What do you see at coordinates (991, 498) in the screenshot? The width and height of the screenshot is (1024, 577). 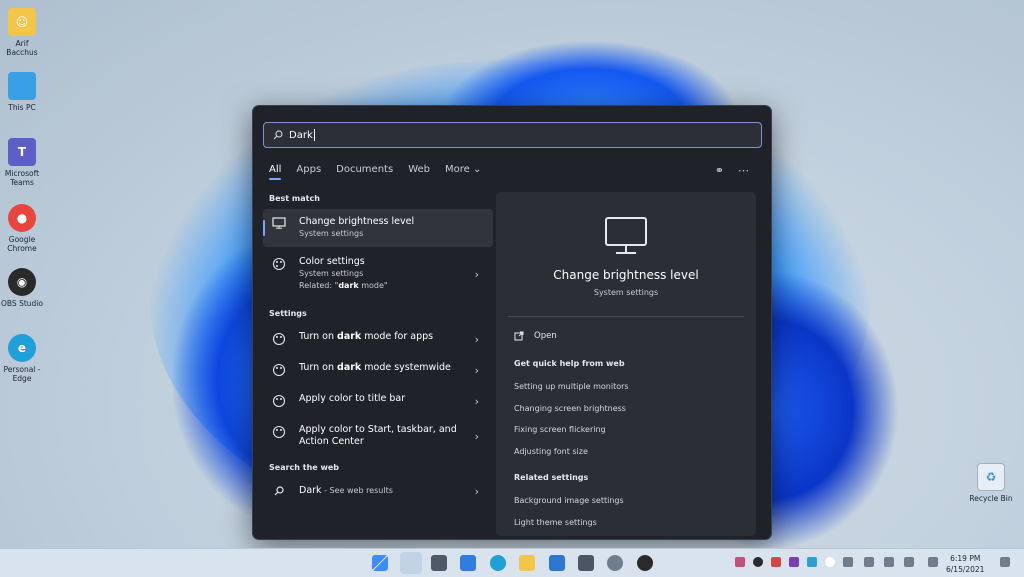 I see `desktop-icon-label: Recycle Bin` at bounding box center [991, 498].